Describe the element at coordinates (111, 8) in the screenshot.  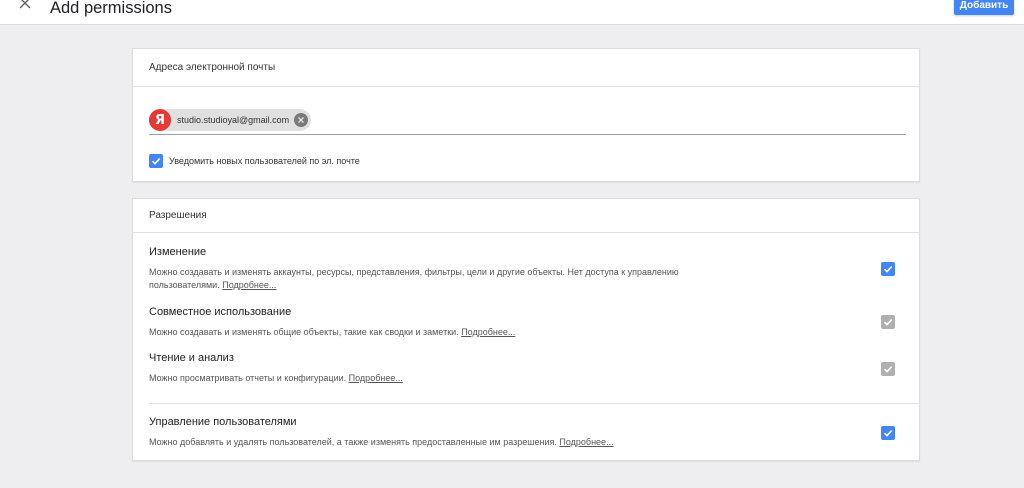
I see `page-title: Add permissions` at that location.